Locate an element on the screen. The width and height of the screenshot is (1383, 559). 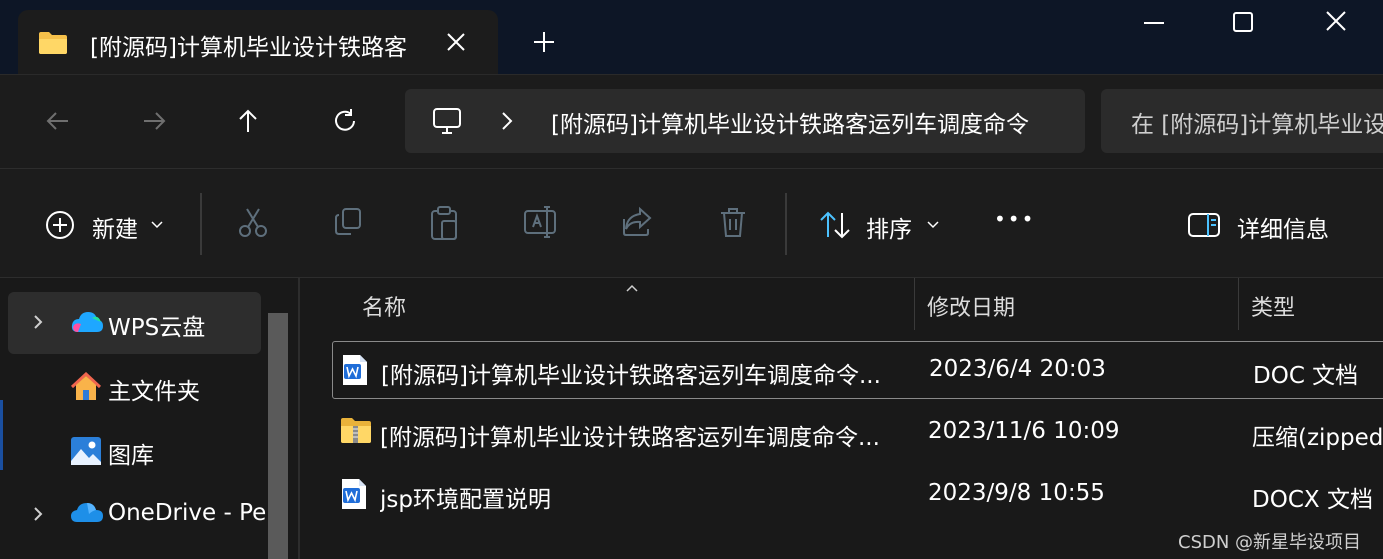
file-modified: 2023/6/4 20:03 is located at coordinates (1017, 369).